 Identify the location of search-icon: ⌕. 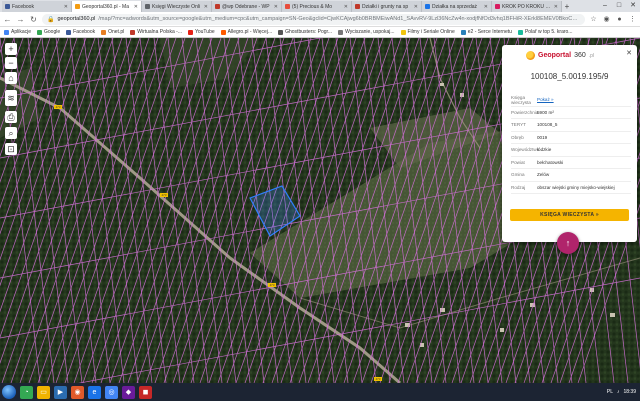
(11, 133).